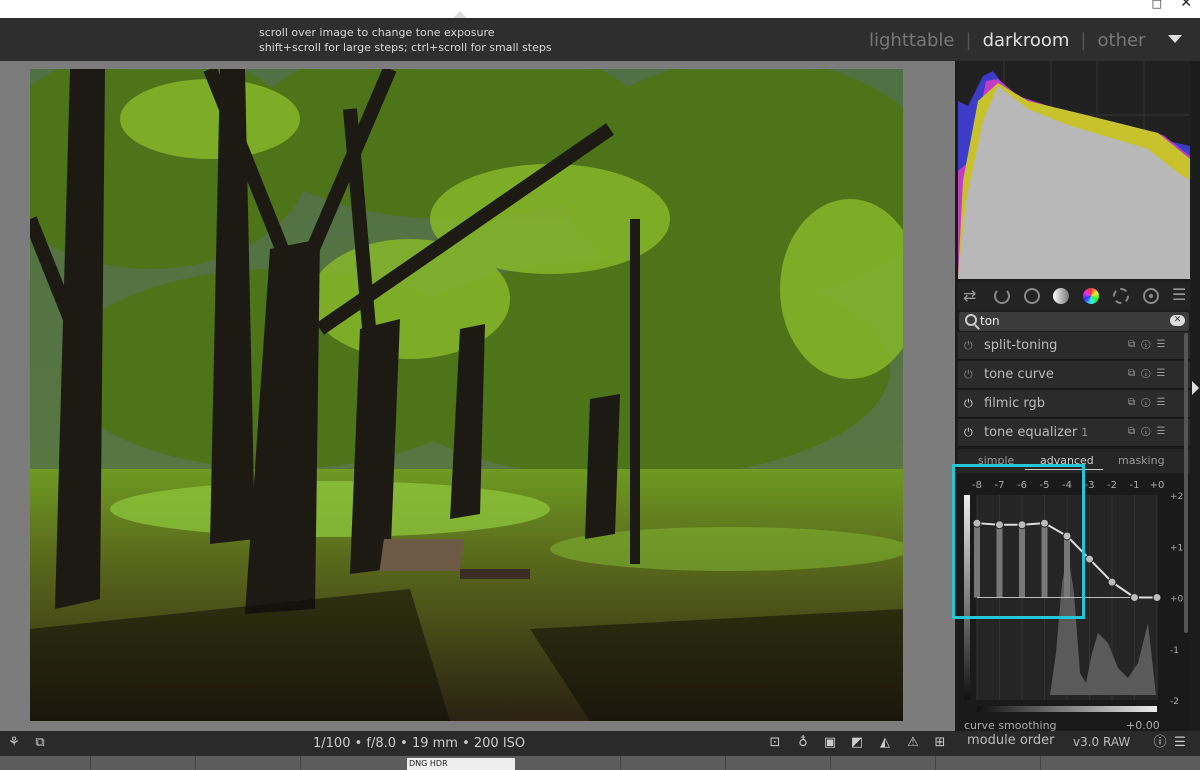 This screenshot has width=1200, height=770. Describe the element at coordinates (803, 743) in the screenshot. I see `bulb-icon: ♁` at that location.